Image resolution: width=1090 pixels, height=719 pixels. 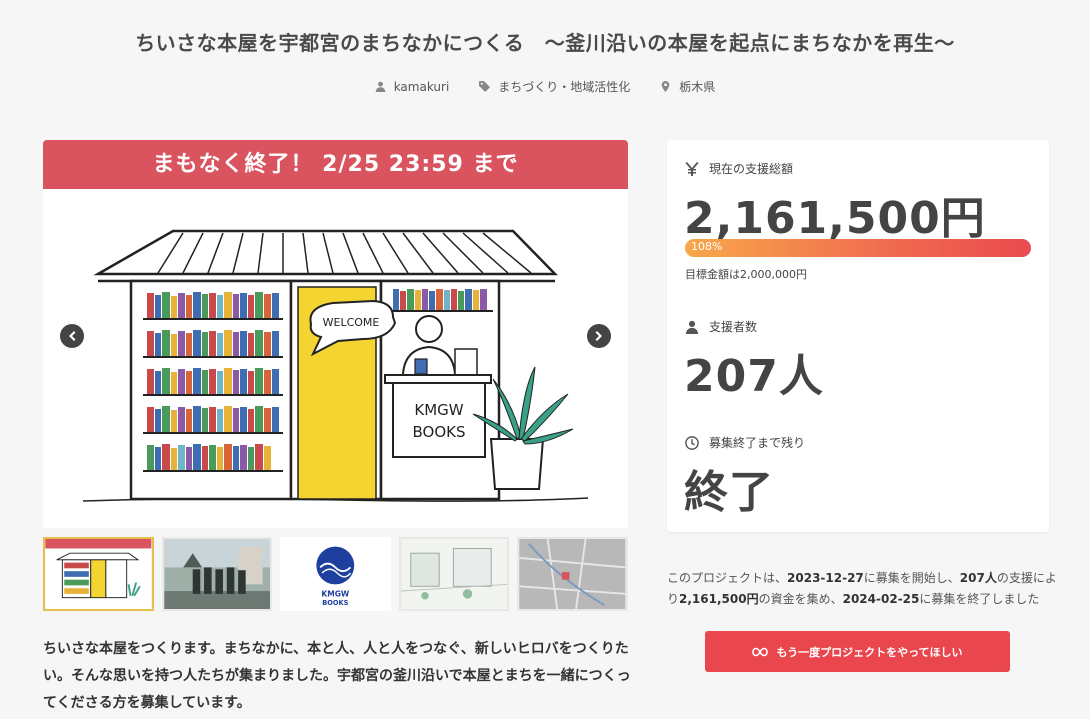 I want to click on remaining-label-row: 募集終了まで残り, so click(x=745, y=442).